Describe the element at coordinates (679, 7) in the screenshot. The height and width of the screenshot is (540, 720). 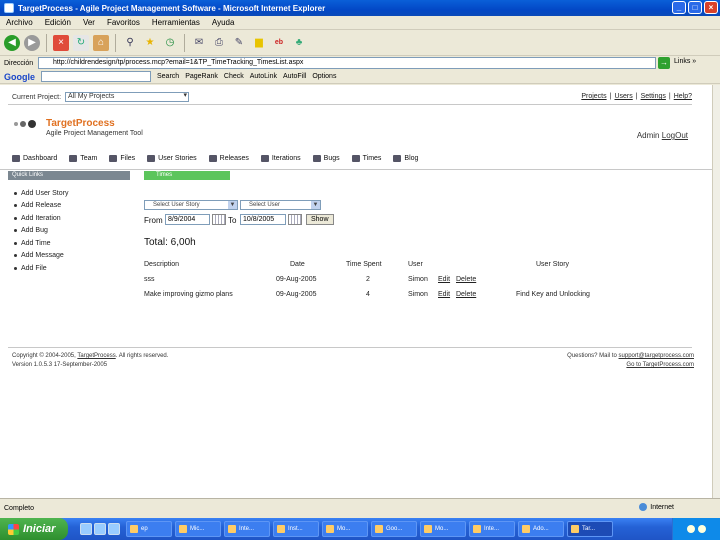
I see `minimize-button: _` at that location.